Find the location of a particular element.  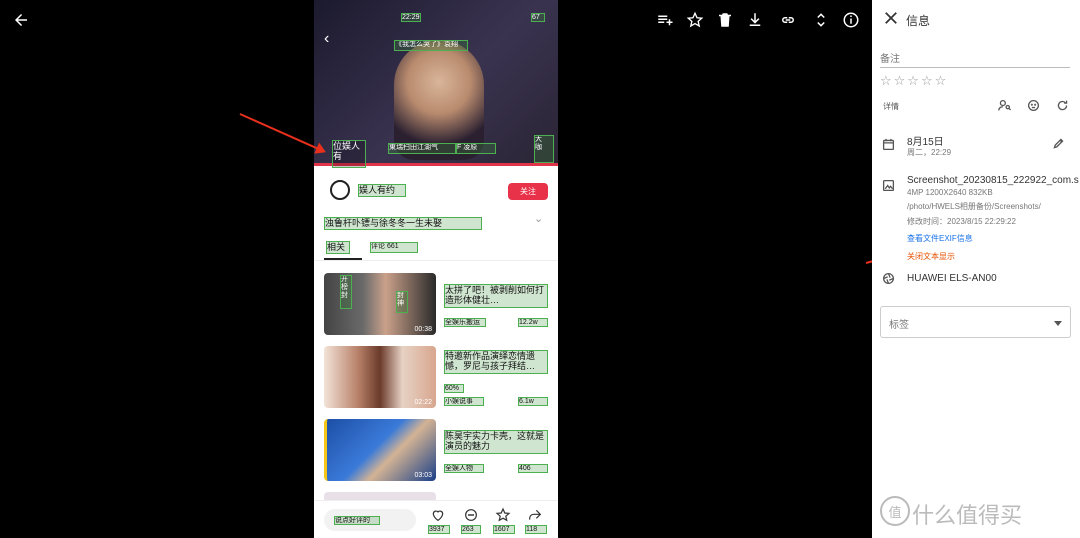

face-icon is located at coordinates (1034, 106).